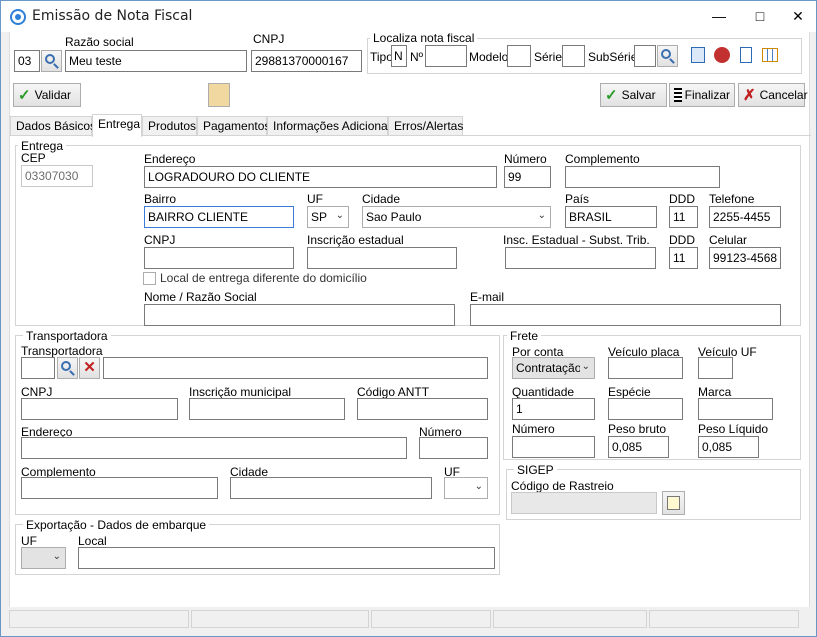 This screenshot has height=637, width=817. What do you see at coordinates (667, 56) in the screenshot?
I see `localiza-search-button` at bounding box center [667, 56].